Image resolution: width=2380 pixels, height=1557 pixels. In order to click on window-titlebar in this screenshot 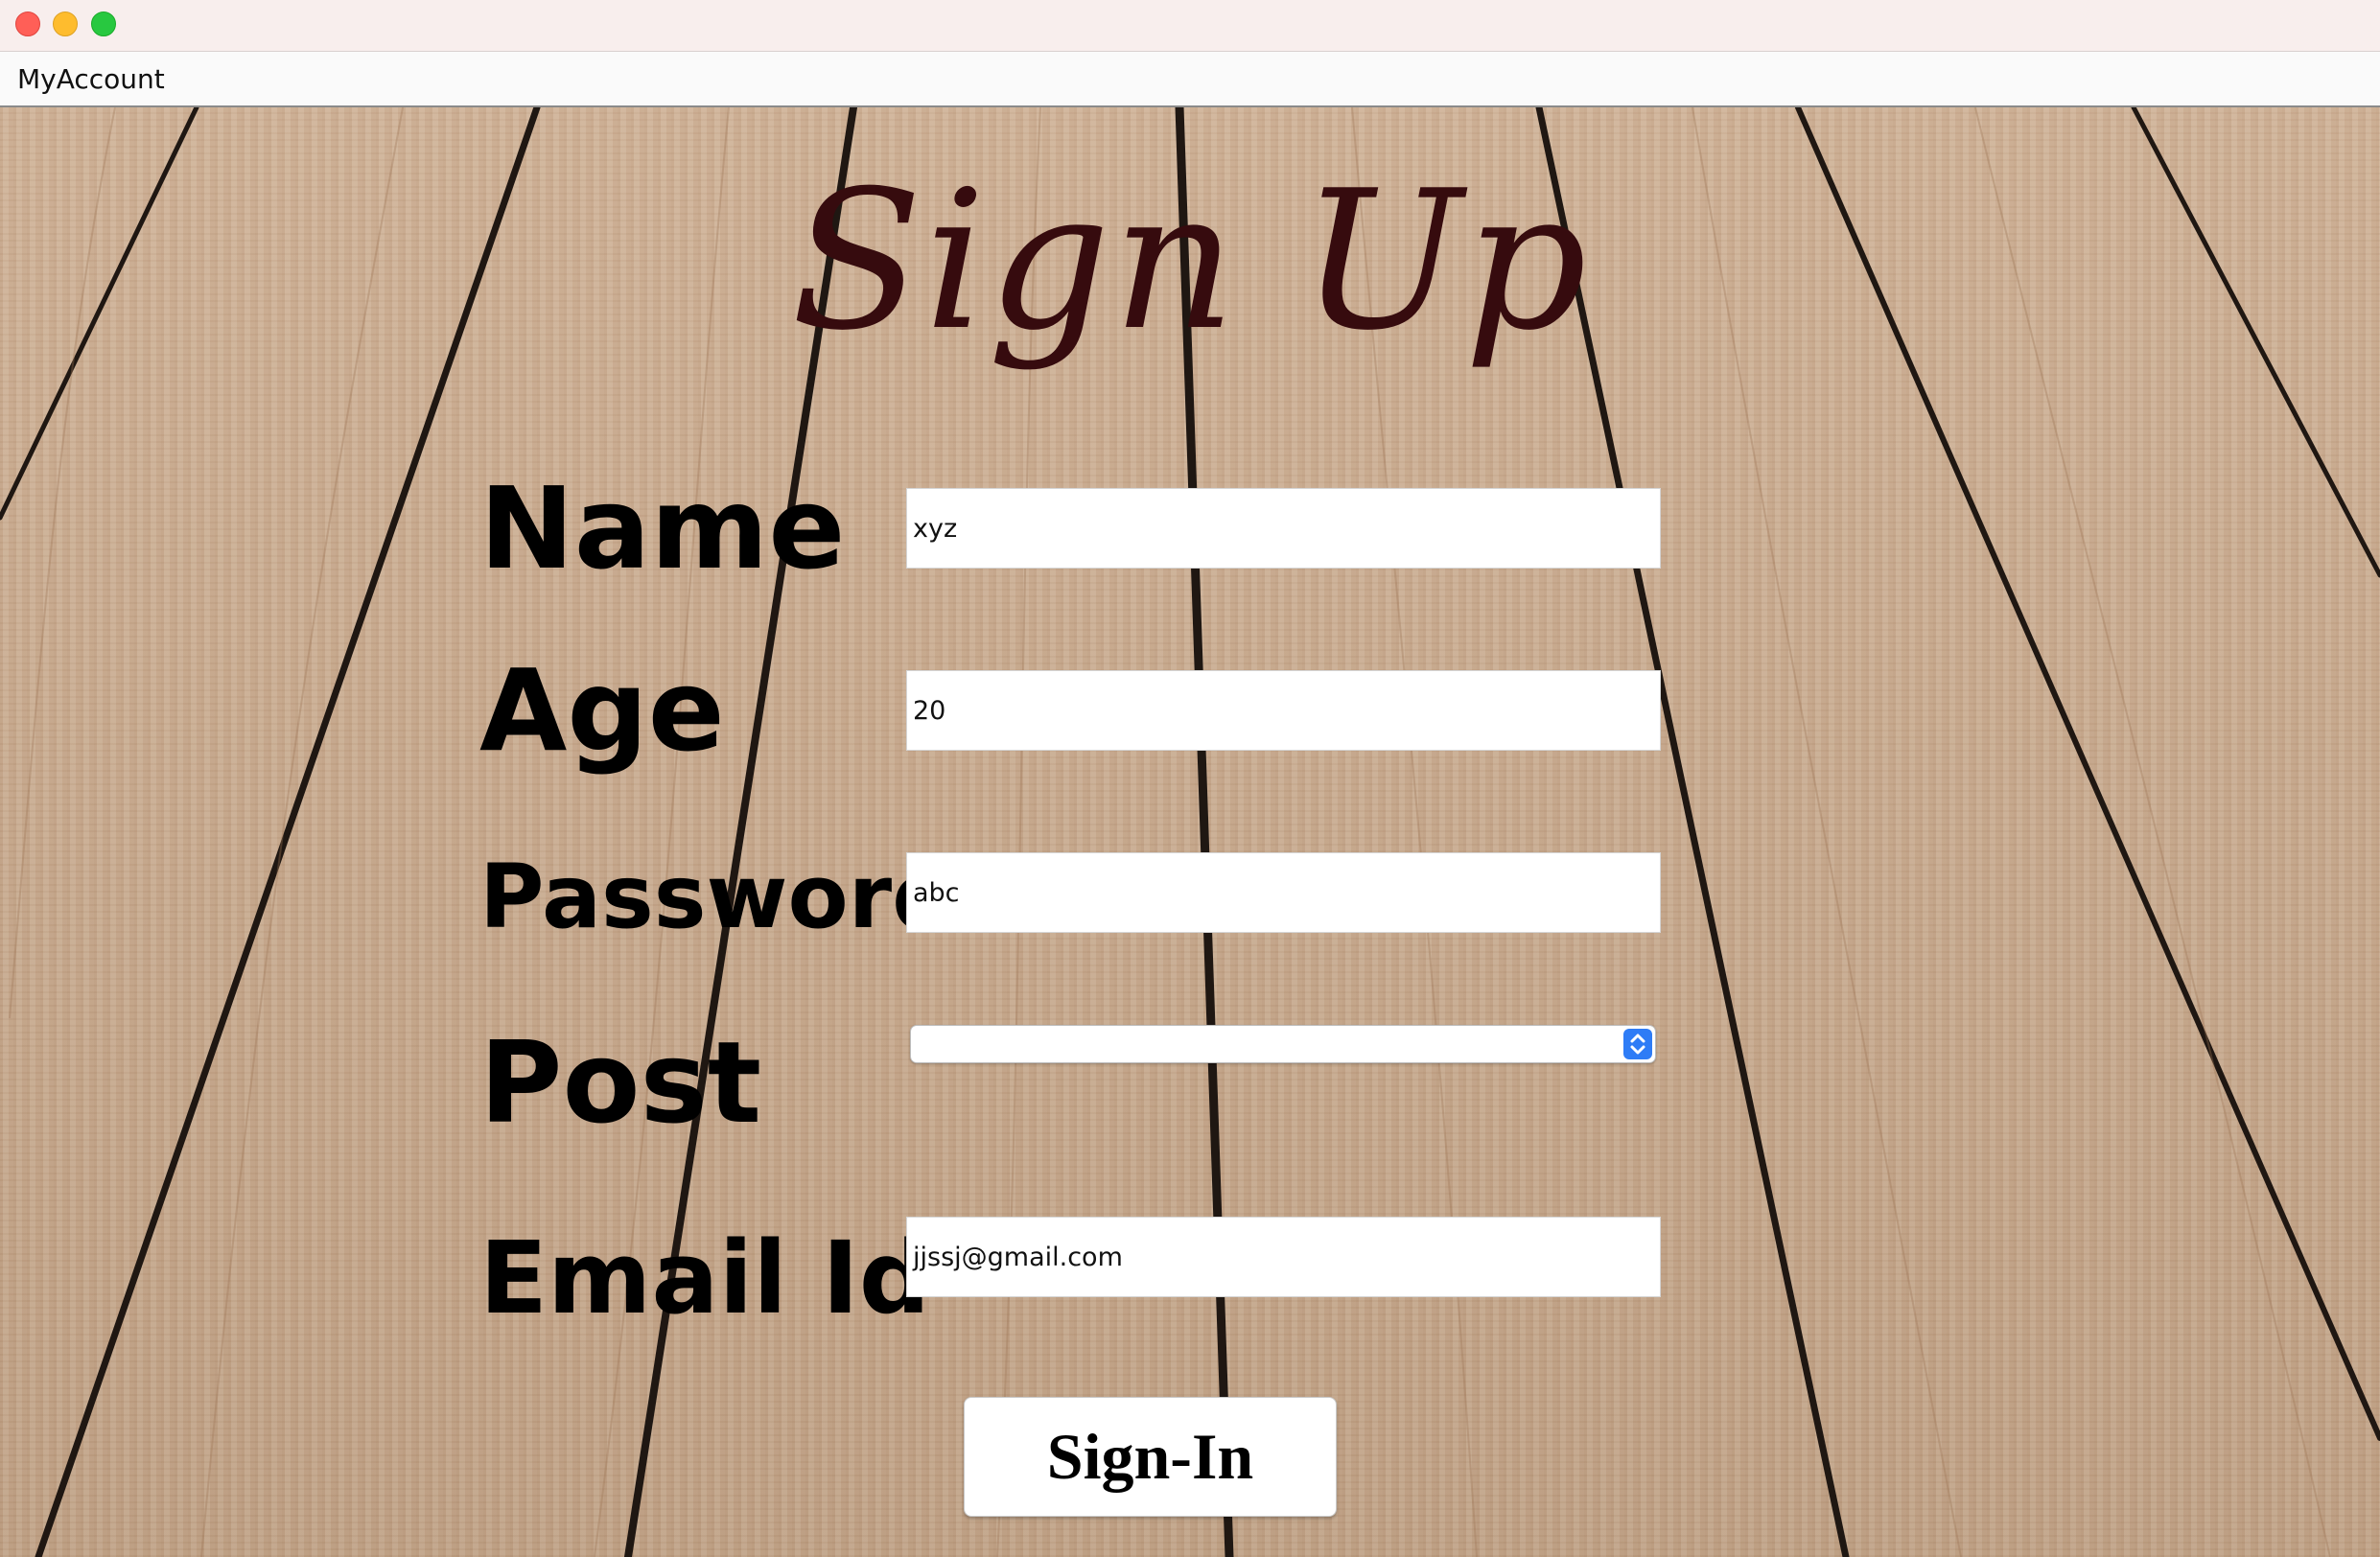, I will do `click(1190, 26)`.